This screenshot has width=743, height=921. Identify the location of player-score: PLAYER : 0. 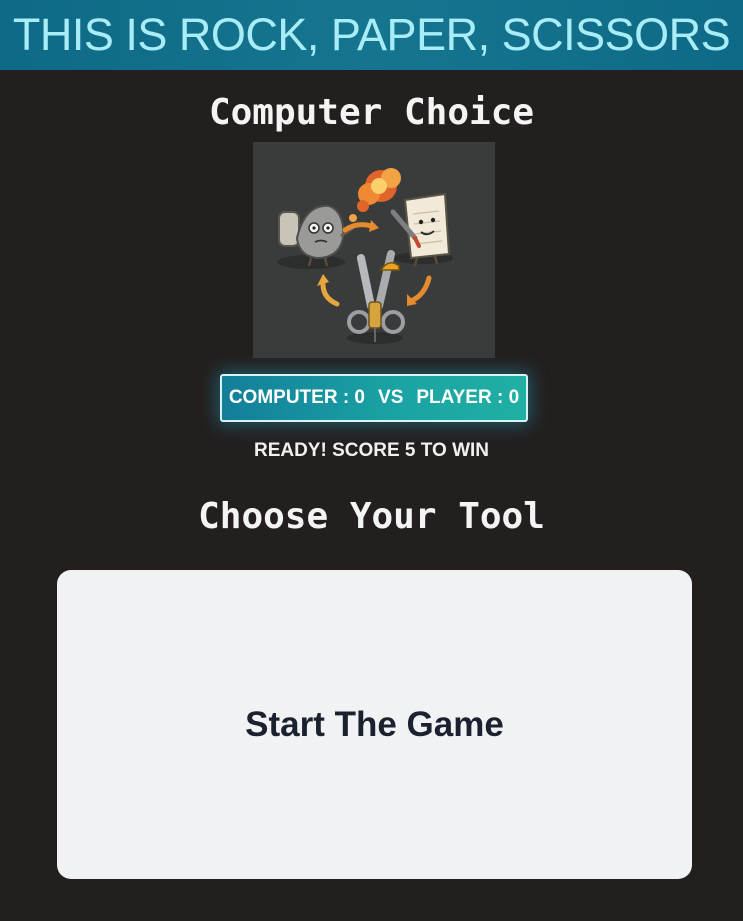
(468, 397).